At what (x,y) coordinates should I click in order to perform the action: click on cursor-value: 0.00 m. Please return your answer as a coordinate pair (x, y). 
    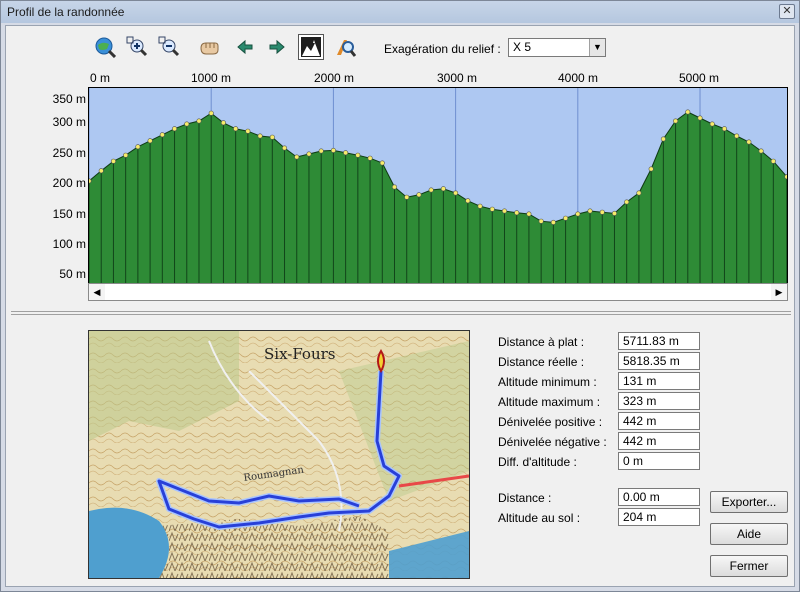
    Looking at the image, I should click on (659, 497).